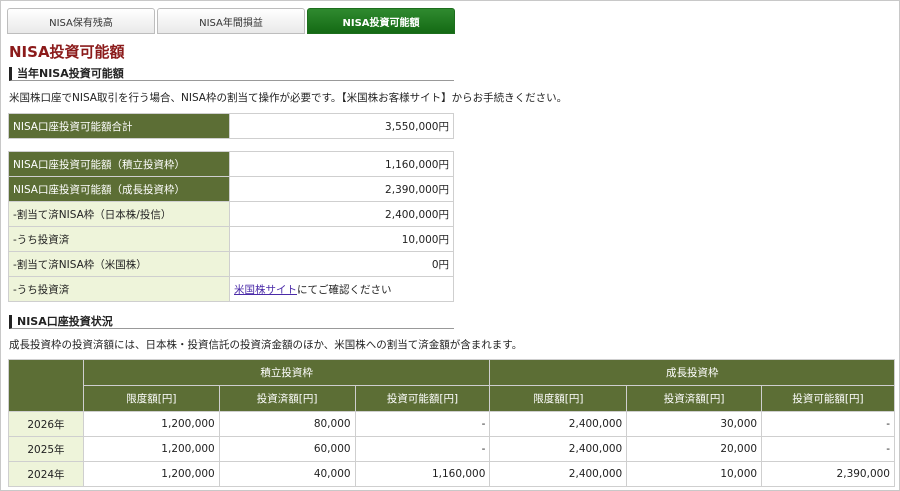  Describe the element at coordinates (287, 449) in the screenshot. I see `table-cell: 60,000` at that location.